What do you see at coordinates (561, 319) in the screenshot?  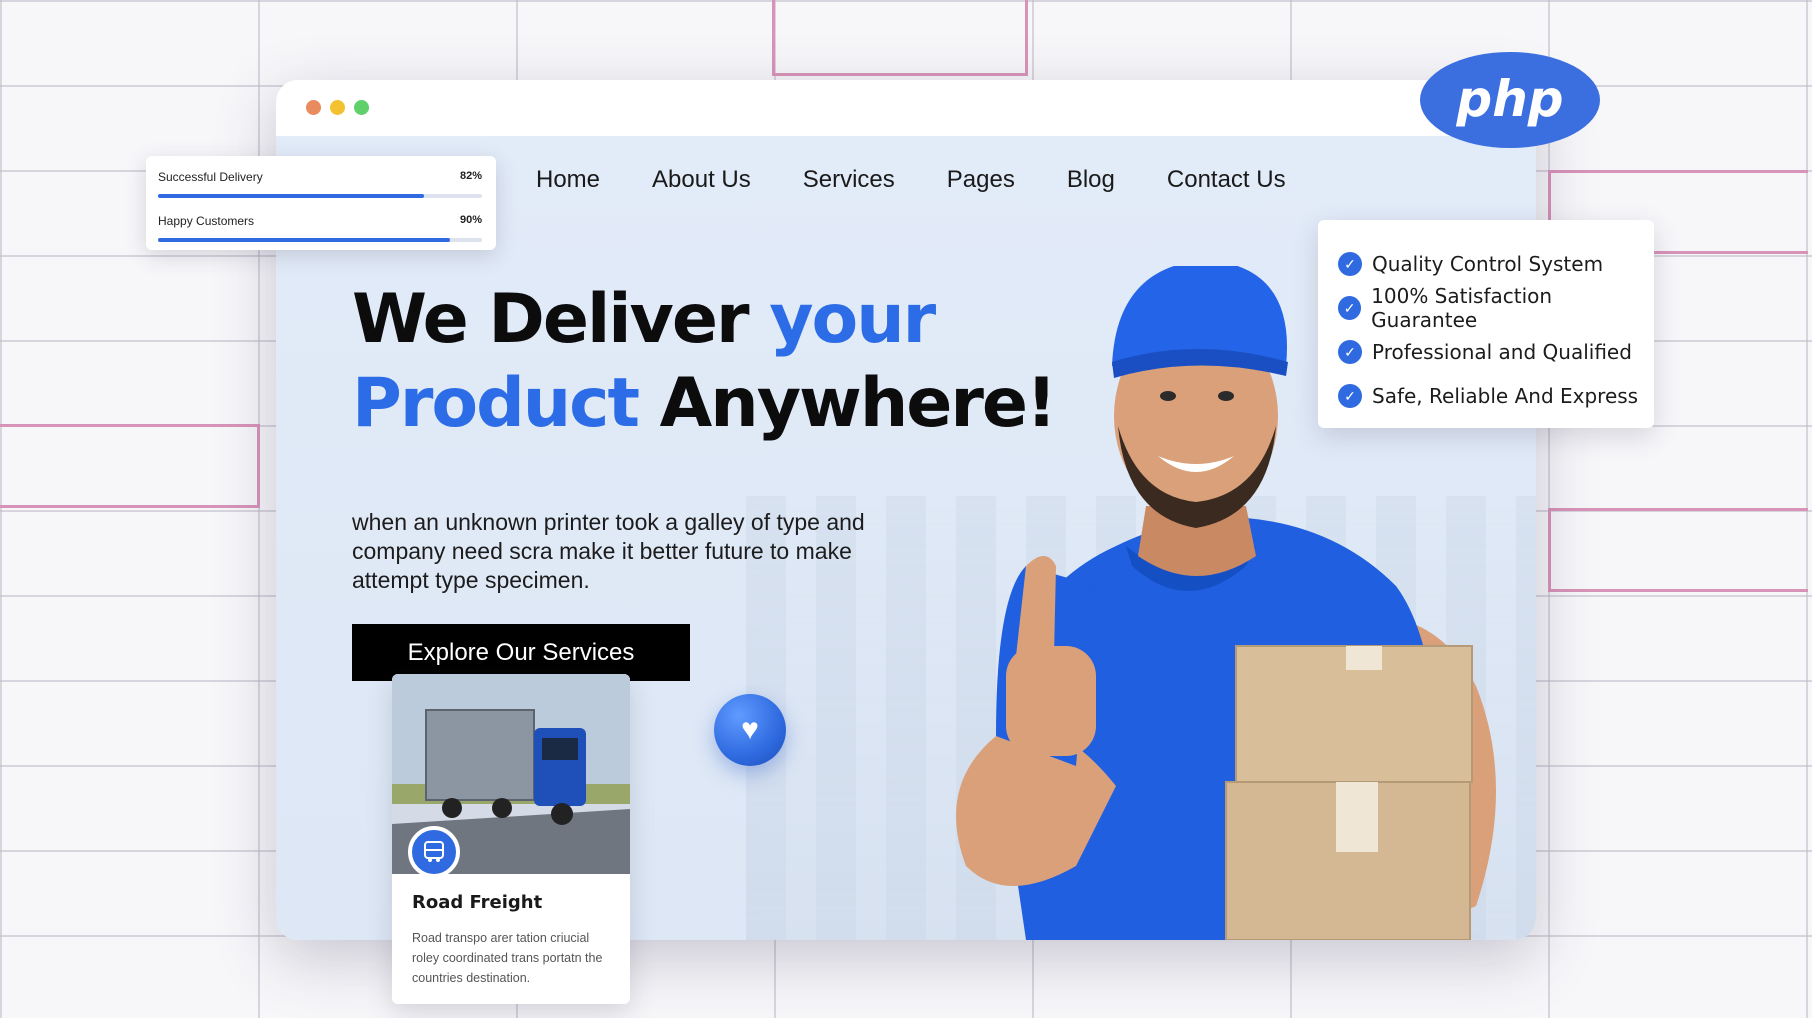 I see `hero-title-part: We Deliver` at bounding box center [561, 319].